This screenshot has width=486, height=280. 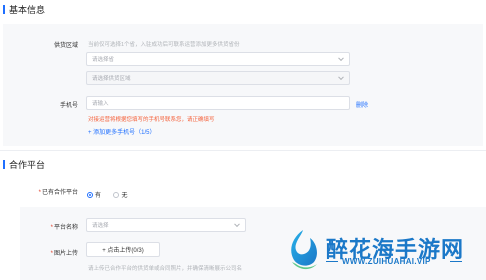 I want to click on supply-area-label: 供货区域, so click(x=65, y=46).